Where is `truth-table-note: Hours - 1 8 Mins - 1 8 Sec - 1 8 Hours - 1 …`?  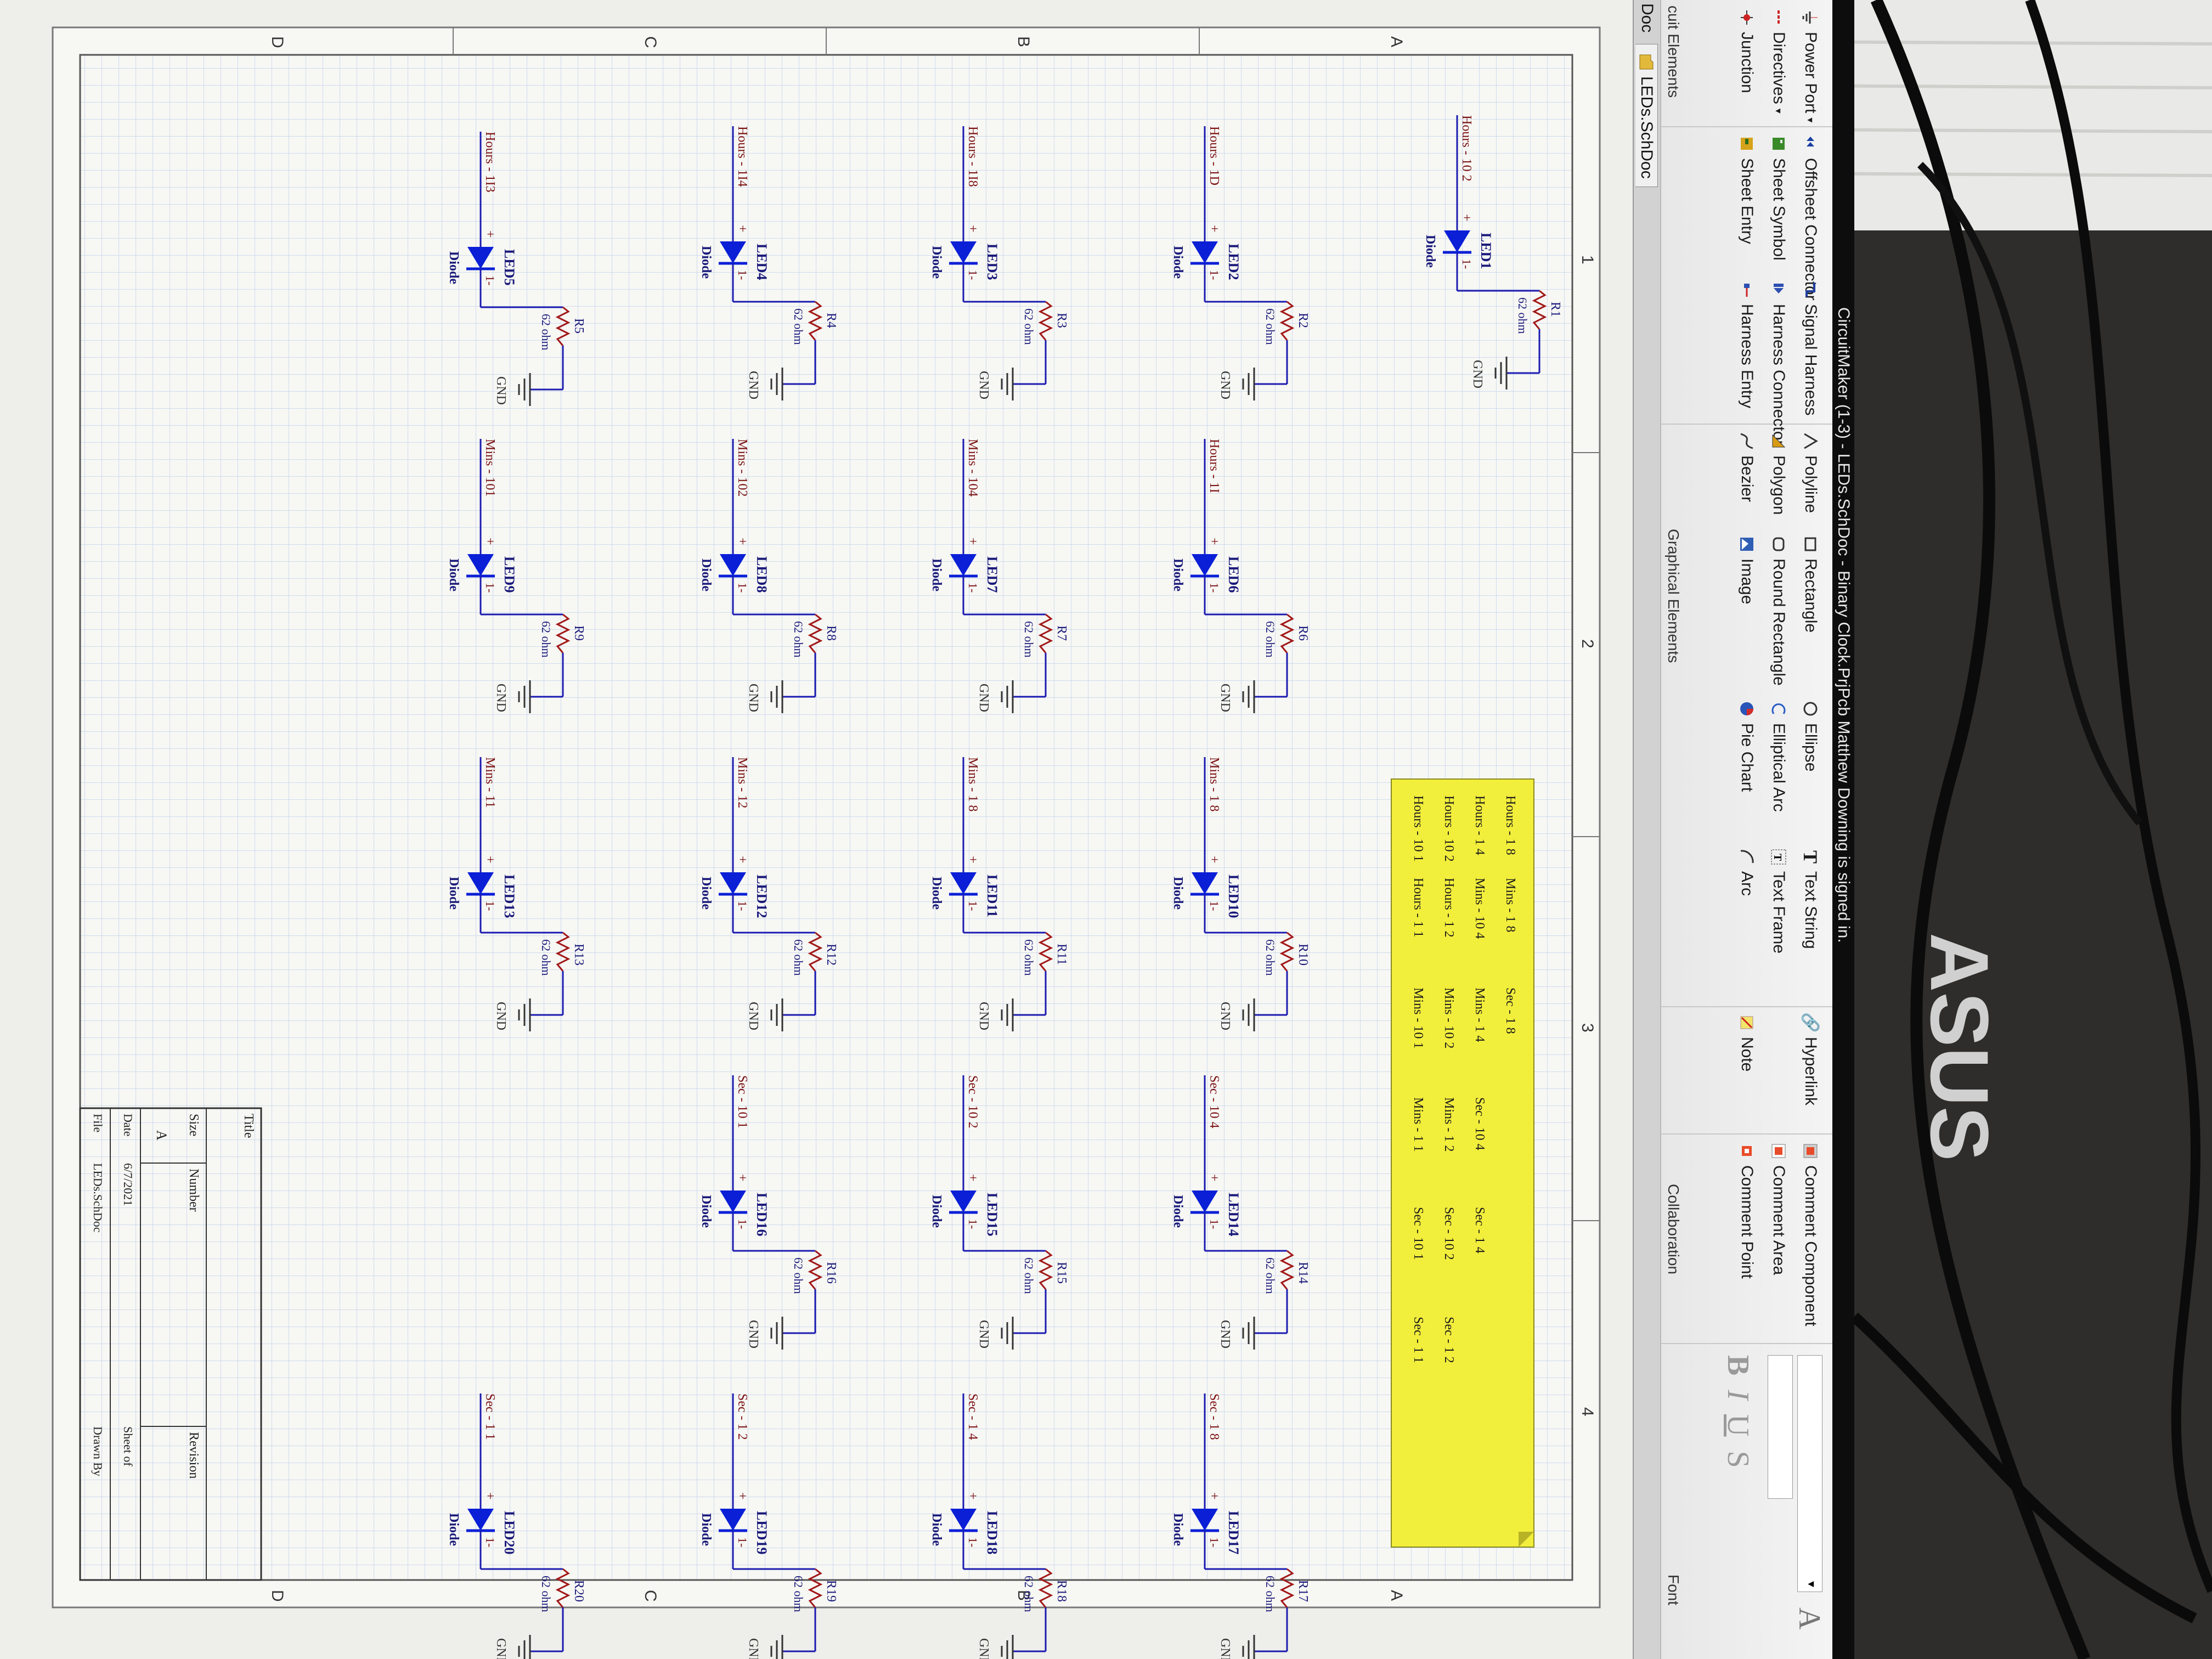
truth-table-note: Hours - 1 8 Mins - 1 8 Sec - 1 8 Hours - 1 … is located at coordinates (1462, 1163).